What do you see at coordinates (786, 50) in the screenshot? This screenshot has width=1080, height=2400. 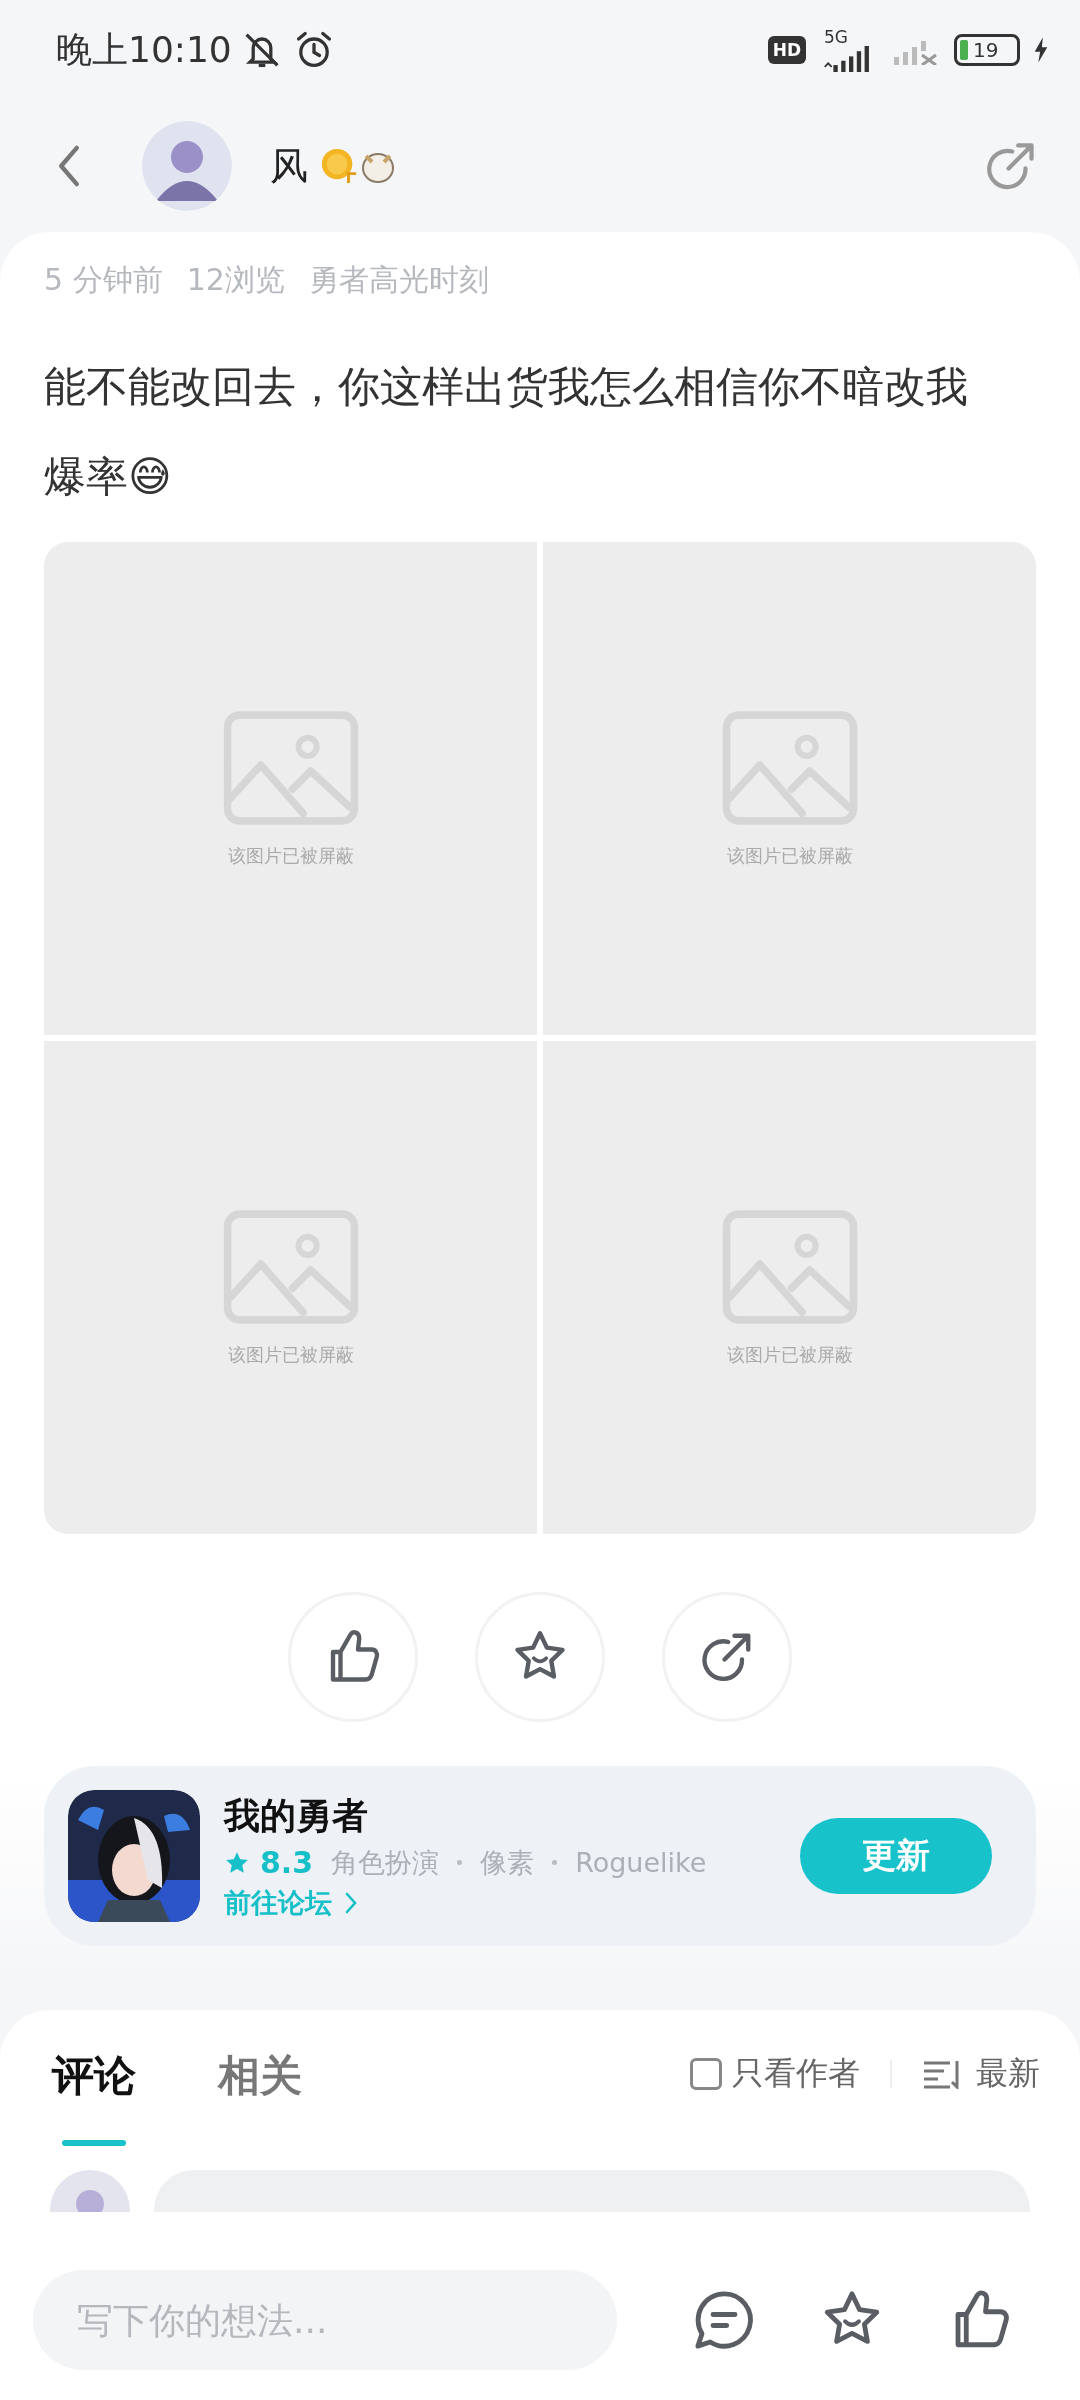 I see `hd-badge: HD` at bounding box center [786, 50].